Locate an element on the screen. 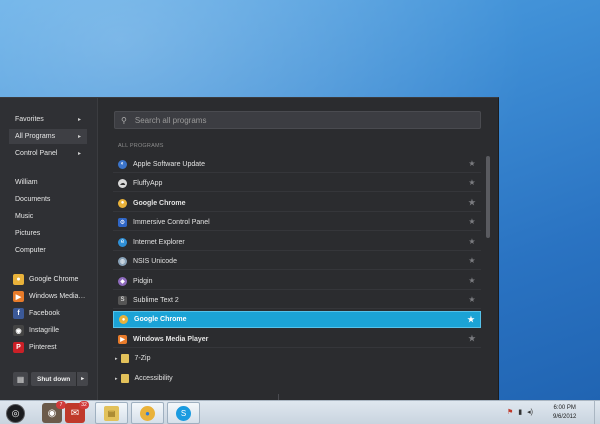 The image size is (600, 424). cloud-icon: ☁ is located at coordinates (122, 183).